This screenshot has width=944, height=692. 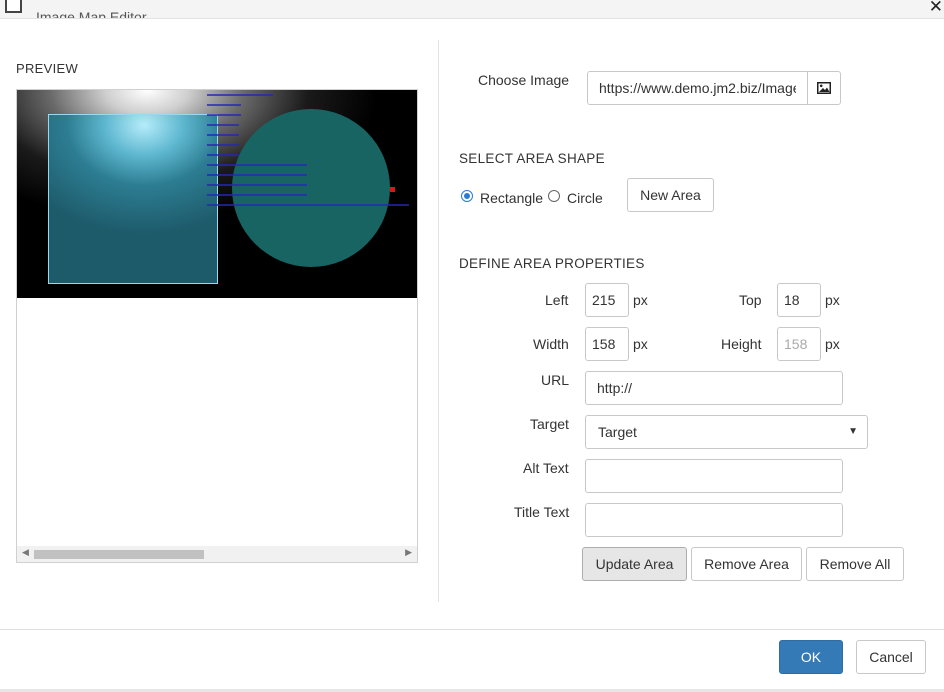 What do you see at coordinates (750, 300) in the screenshot?
I see `top-label: Top` at bounding box center [750, 300].